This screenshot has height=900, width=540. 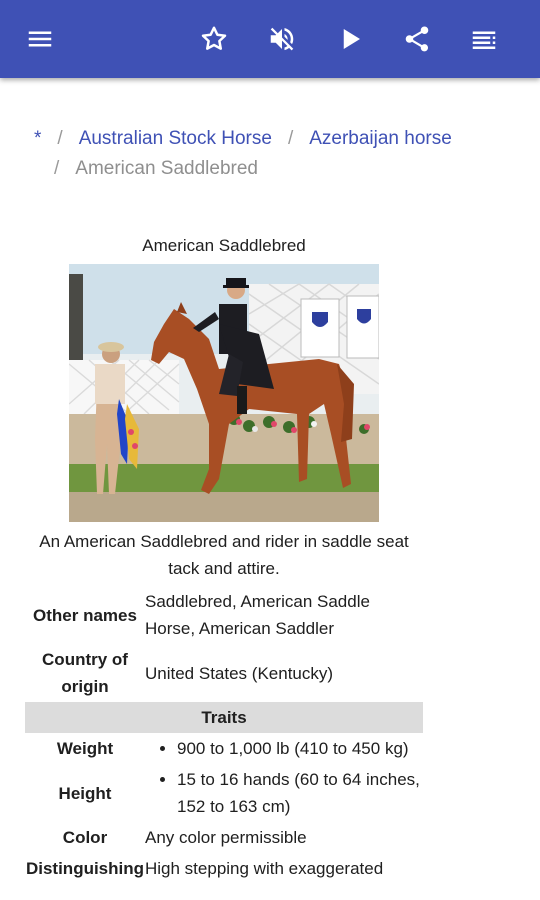 I want to click on star-icon, so click(x=214, y=38).